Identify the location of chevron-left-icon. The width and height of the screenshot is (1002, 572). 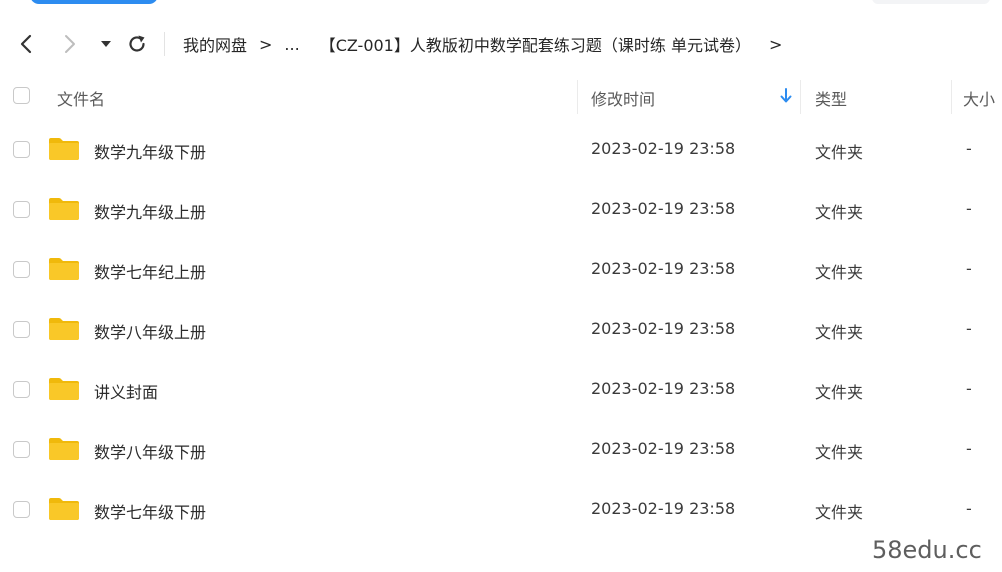
(26, 44).